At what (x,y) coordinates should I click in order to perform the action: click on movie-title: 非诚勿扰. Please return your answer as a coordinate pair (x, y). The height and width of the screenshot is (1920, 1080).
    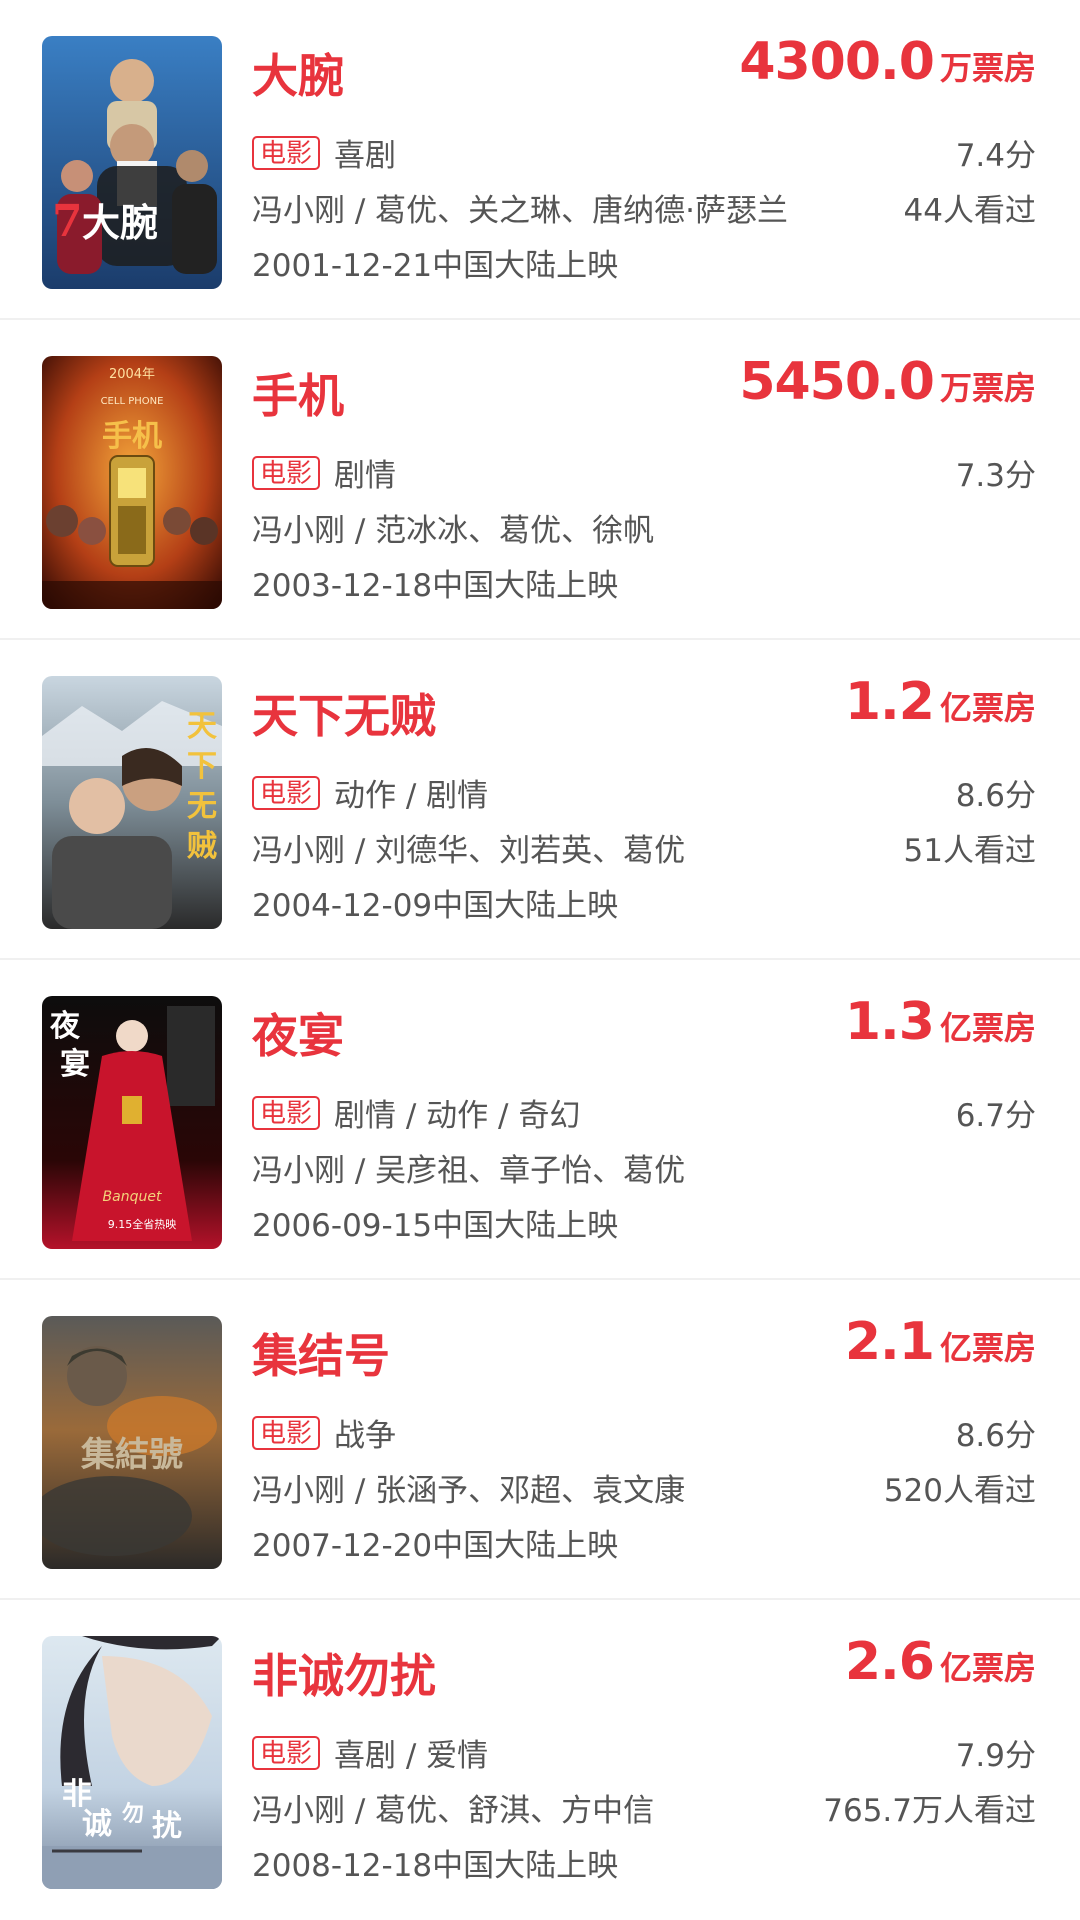
    Looking at the image, I should click on (344, 1673).